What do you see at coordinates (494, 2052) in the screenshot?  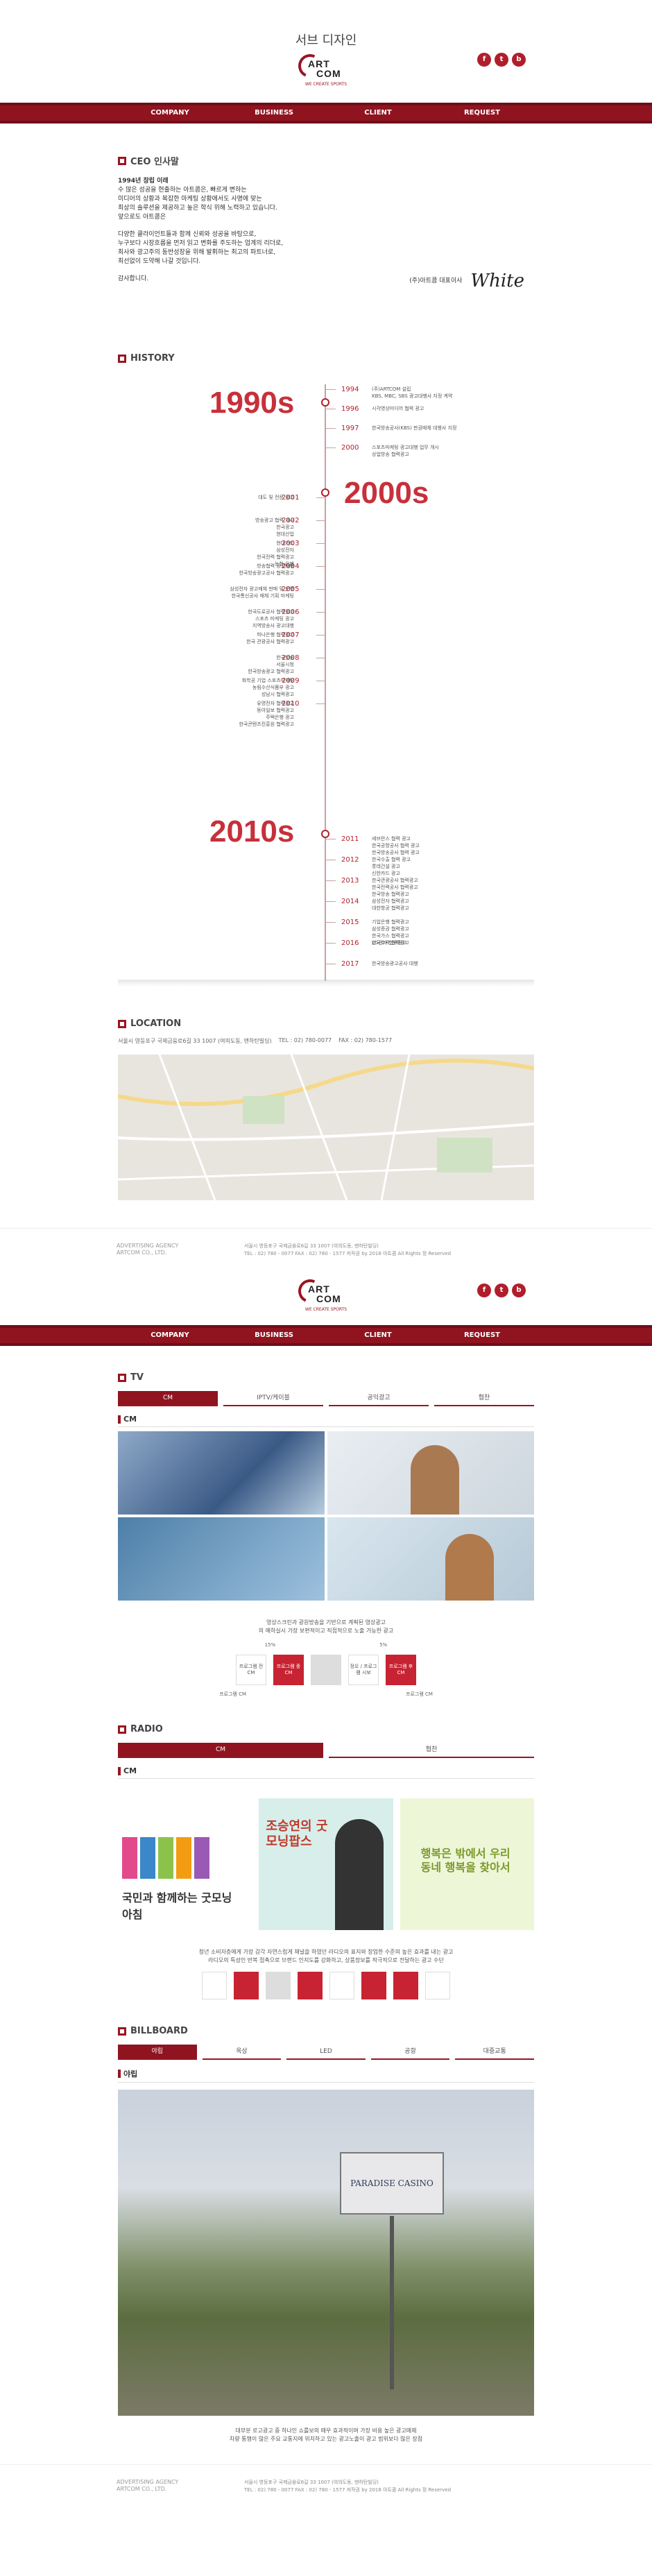 I see `tab-billboard-4: 대중교통` at bounding box center [494, 2052].